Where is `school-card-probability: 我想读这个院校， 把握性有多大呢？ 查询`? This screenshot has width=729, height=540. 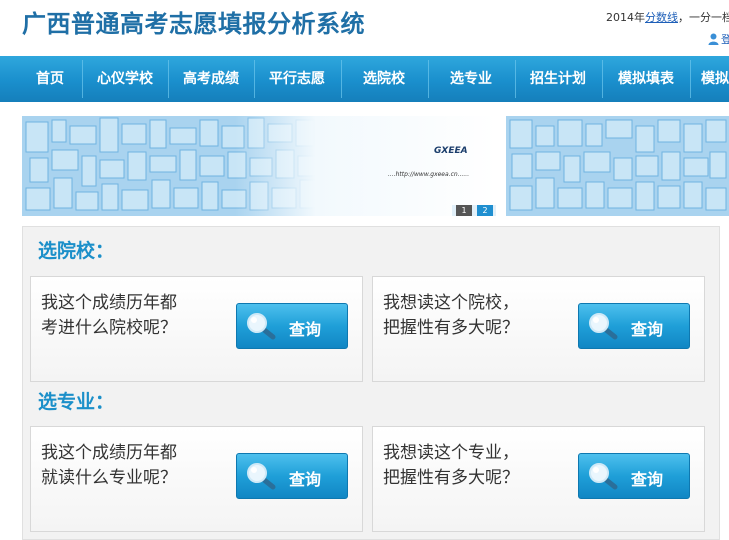 school-card-probability: 我想读这个院校， 把握性有多大呢？ 查询 is located at coordinates (538, 329).